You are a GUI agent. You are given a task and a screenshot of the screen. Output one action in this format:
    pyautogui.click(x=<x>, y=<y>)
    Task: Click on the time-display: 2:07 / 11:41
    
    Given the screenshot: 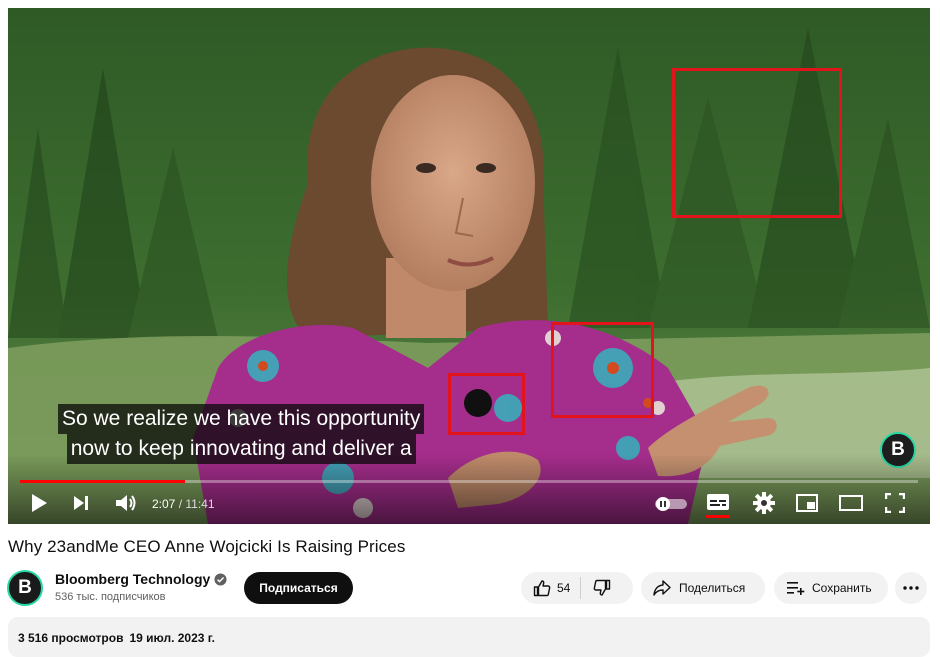 What is the action you would take?
    pyautogui.click(x=183, y=504)
    